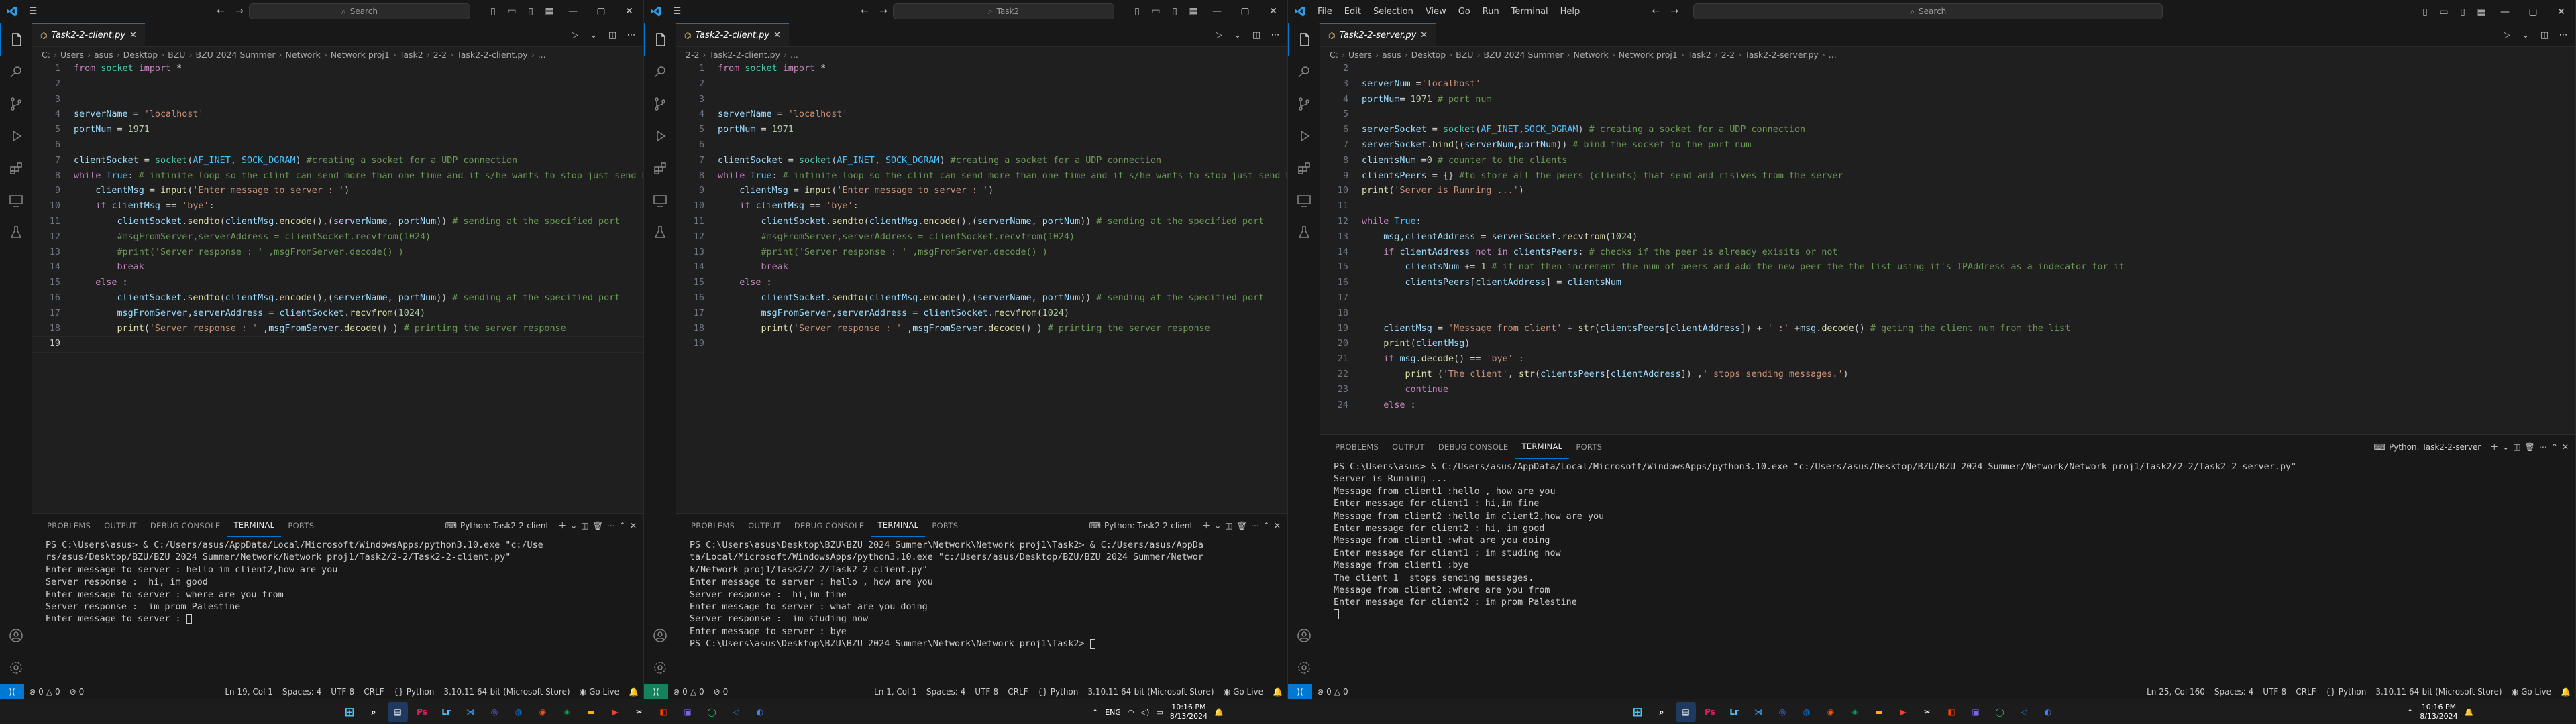  Describe the element at coordinates (16, 233) in the screenshot. I see `testing-icon` at that location.